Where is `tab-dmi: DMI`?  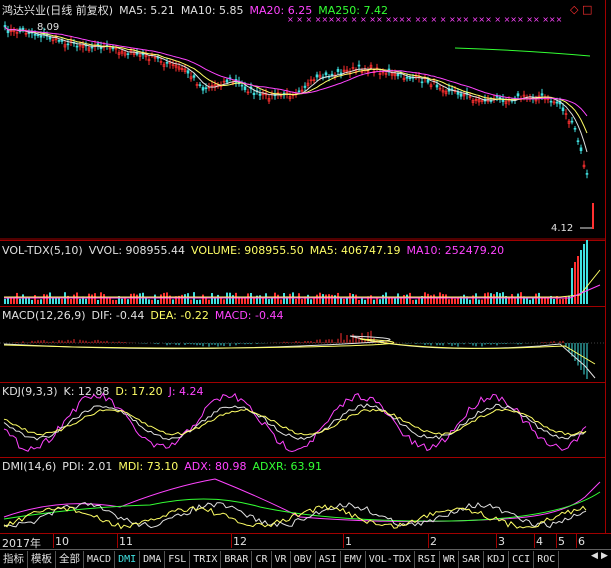
tab-dmi: DMI is located at coordinates (128, 559).